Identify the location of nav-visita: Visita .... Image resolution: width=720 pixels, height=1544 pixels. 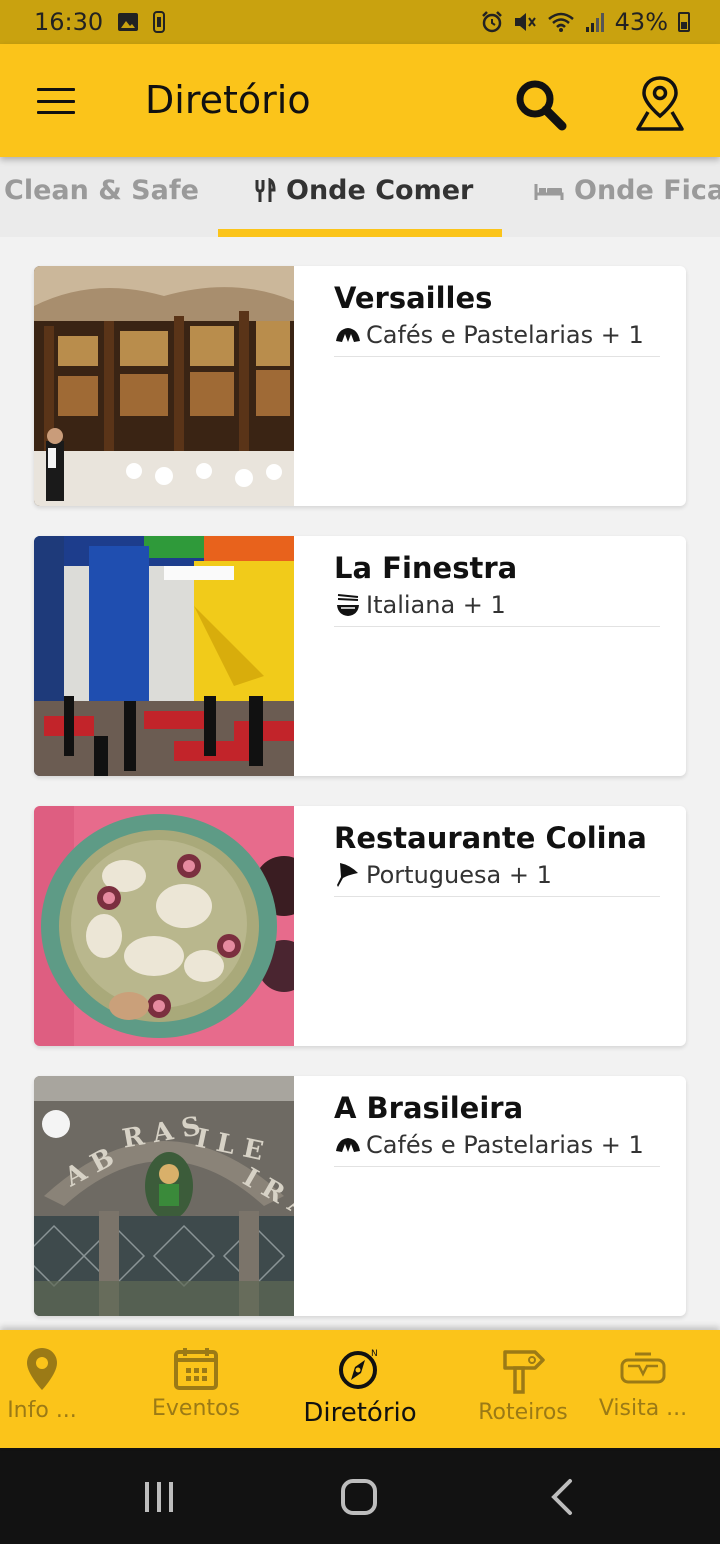
(643, 1389).